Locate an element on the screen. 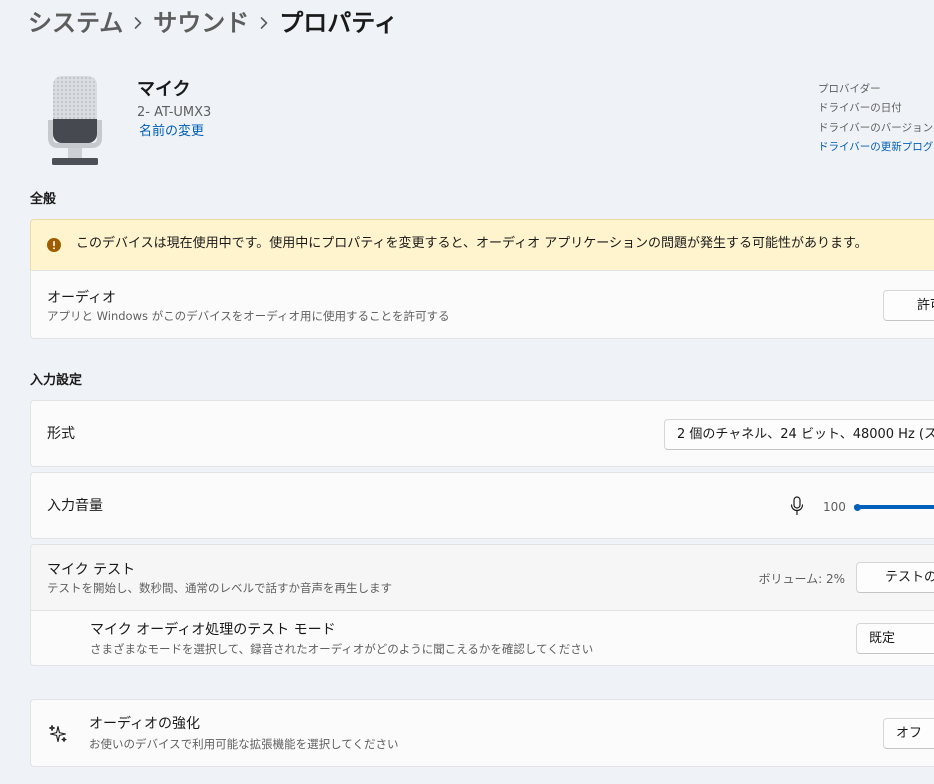  mic-test-title: マイク テスト is located at coordinates (91, 570).